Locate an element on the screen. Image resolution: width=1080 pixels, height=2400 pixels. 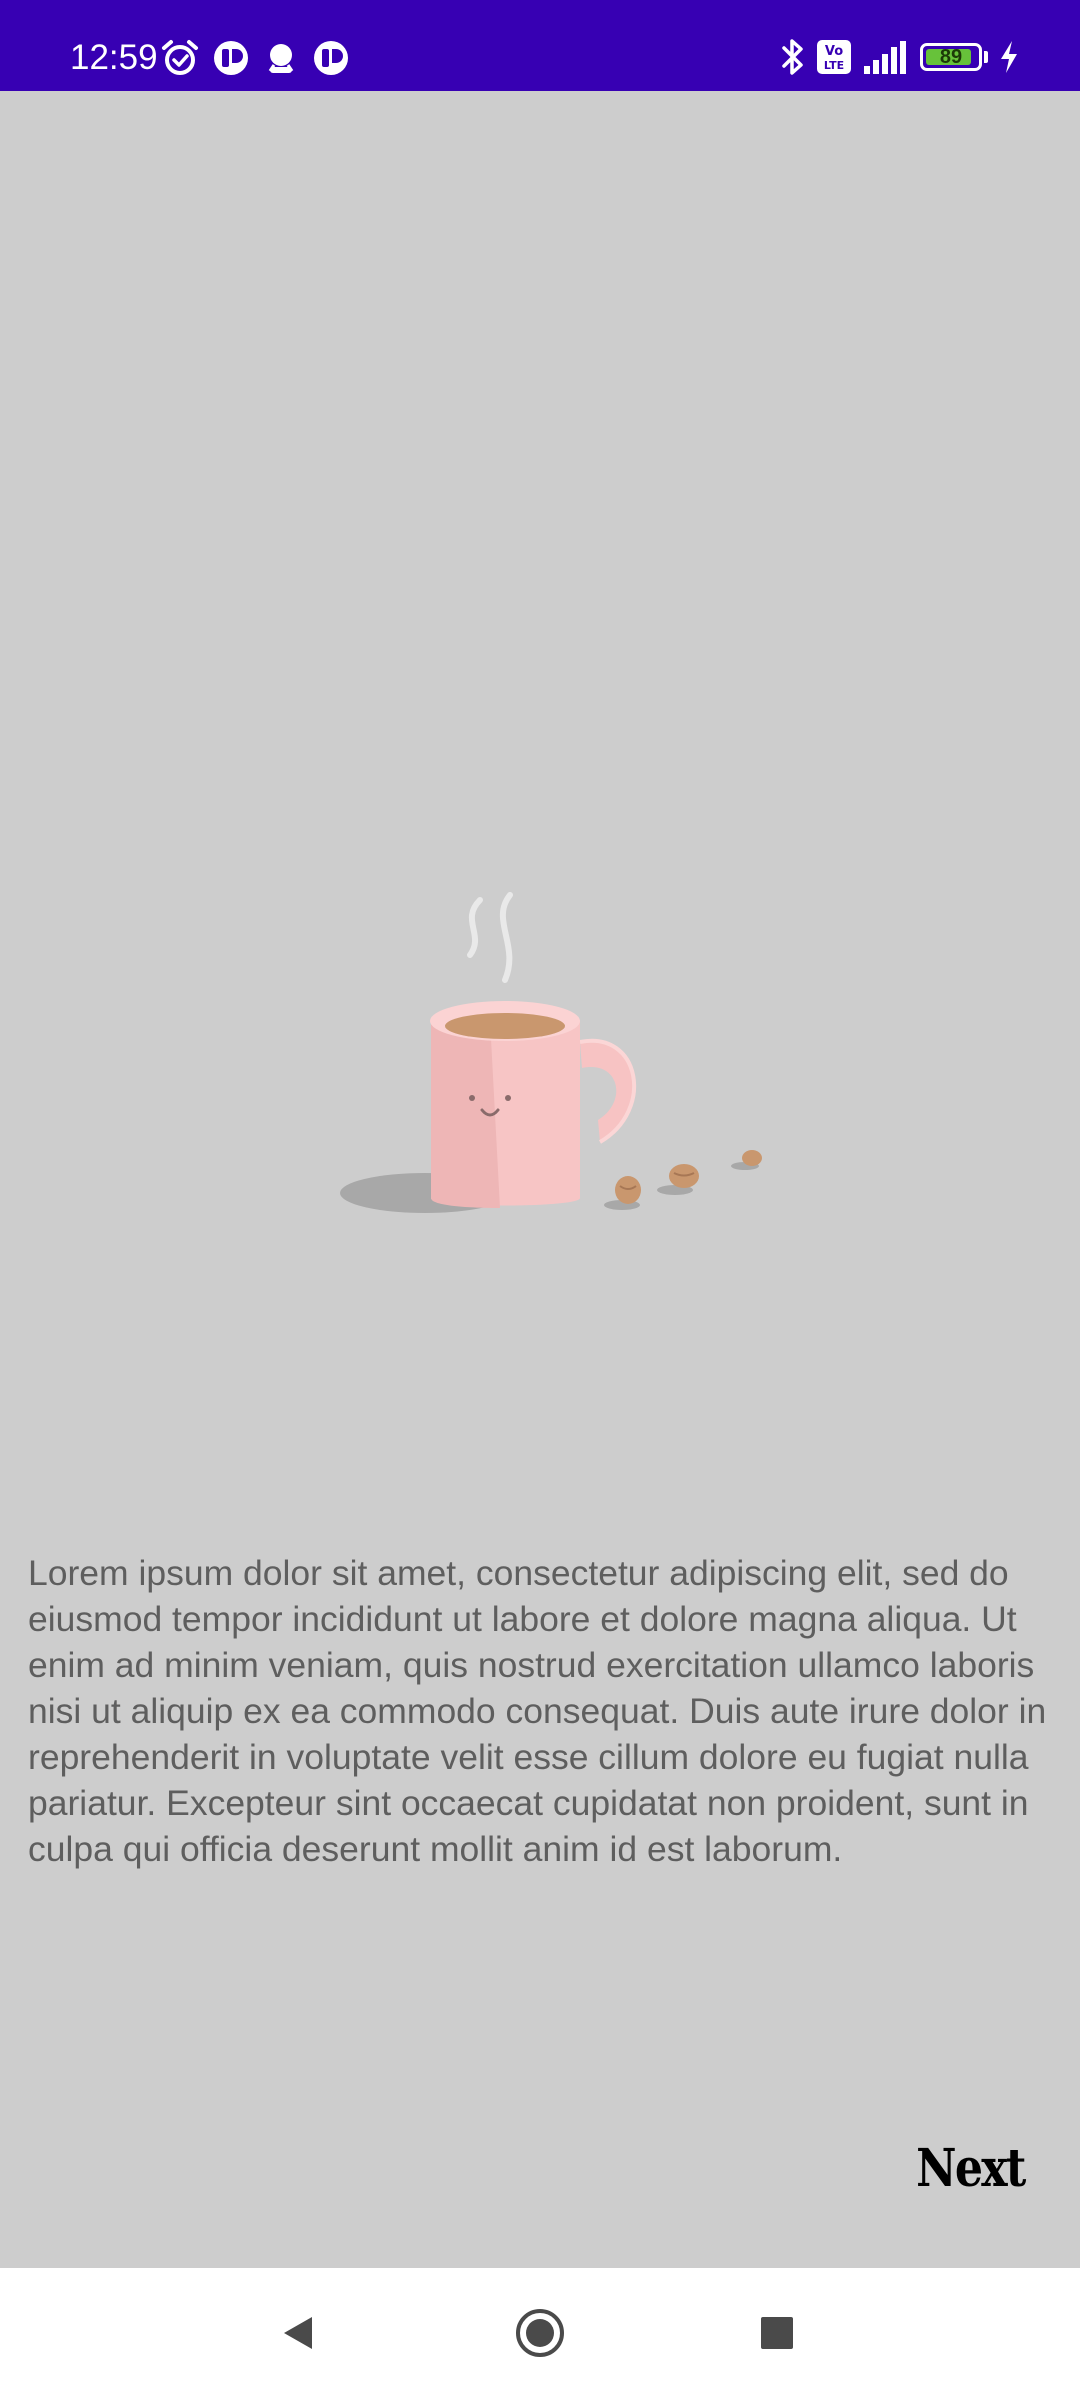
signal-icon is located at coordinates (885, 57).